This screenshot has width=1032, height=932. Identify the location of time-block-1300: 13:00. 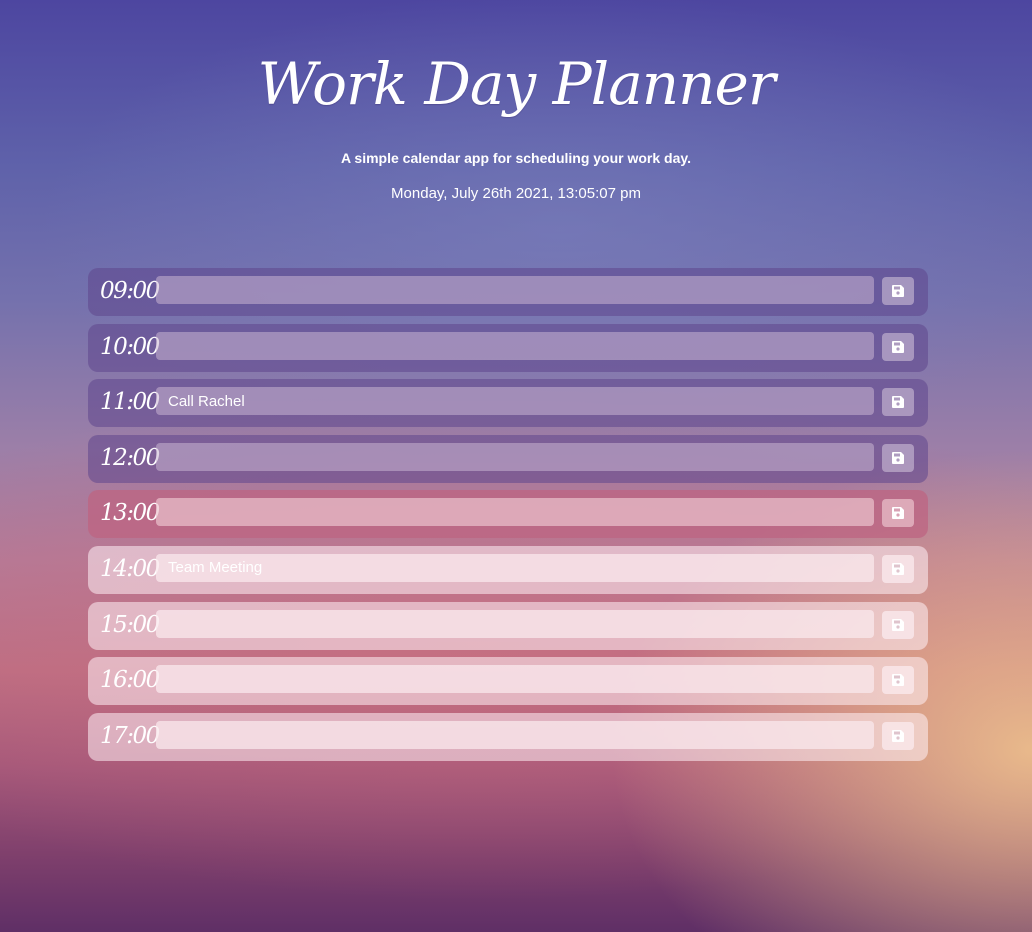
(508, 514).